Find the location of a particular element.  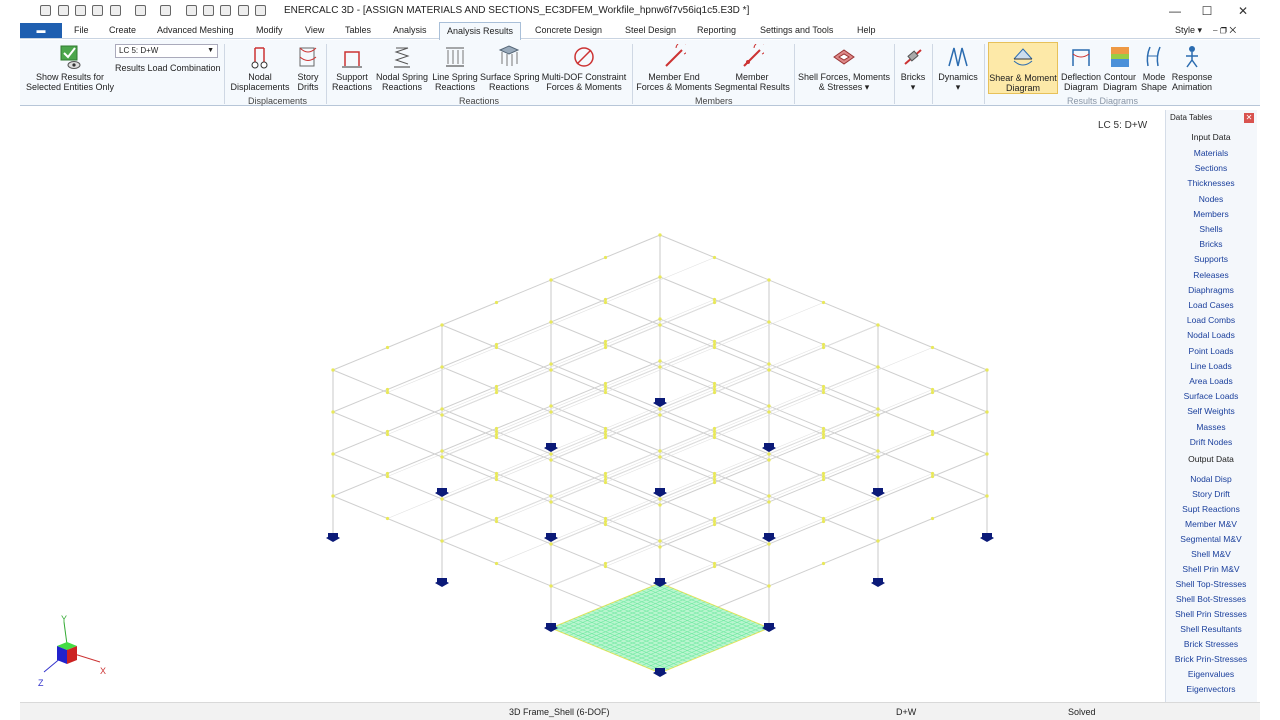

dynamics-button: Dynamics ▾ is located at coordinates (958, 68).